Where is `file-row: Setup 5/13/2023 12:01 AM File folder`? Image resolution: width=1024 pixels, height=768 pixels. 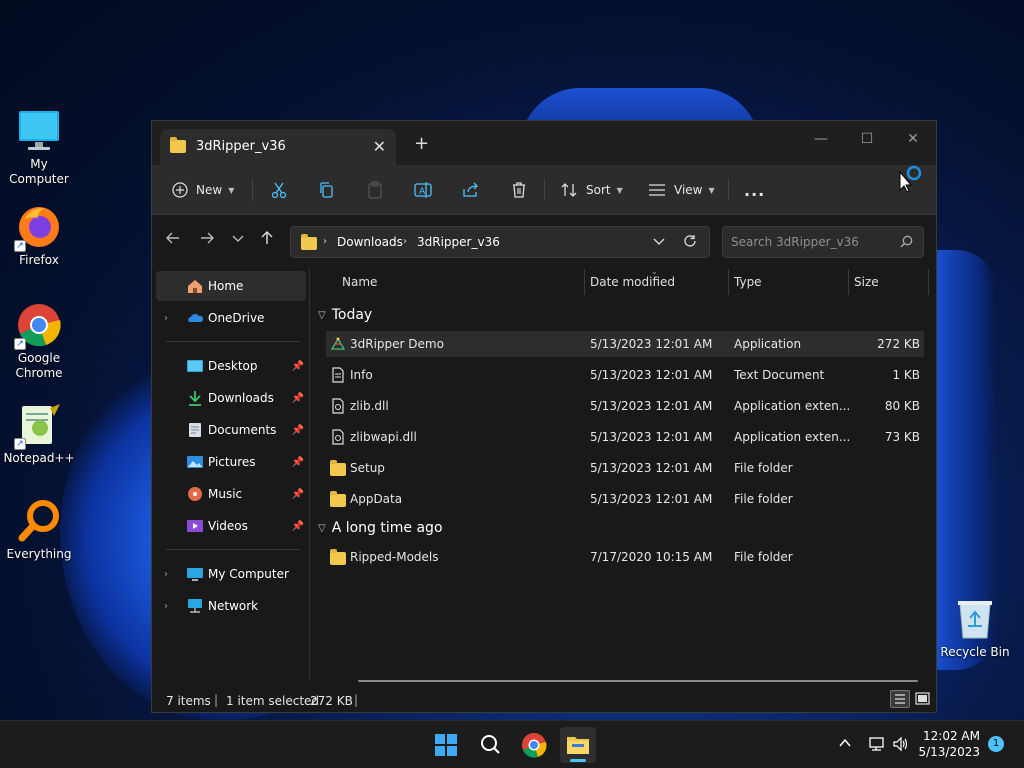 file-row: Setup 5/13/2023 12:01 AM File folder is located at coordinates (625, 468).